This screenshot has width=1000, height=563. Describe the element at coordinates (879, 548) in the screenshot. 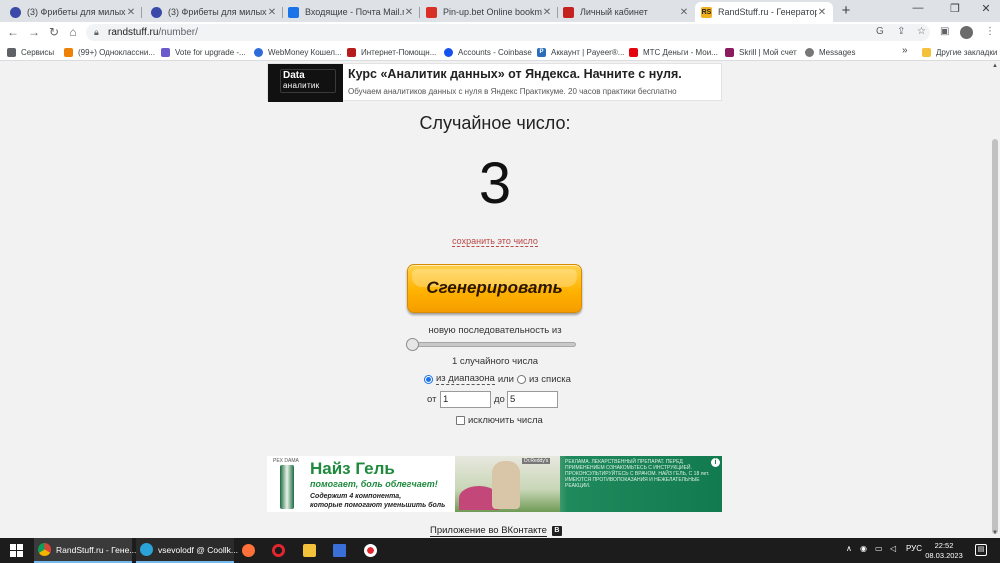

I see `network-icon: ▭` at that location.